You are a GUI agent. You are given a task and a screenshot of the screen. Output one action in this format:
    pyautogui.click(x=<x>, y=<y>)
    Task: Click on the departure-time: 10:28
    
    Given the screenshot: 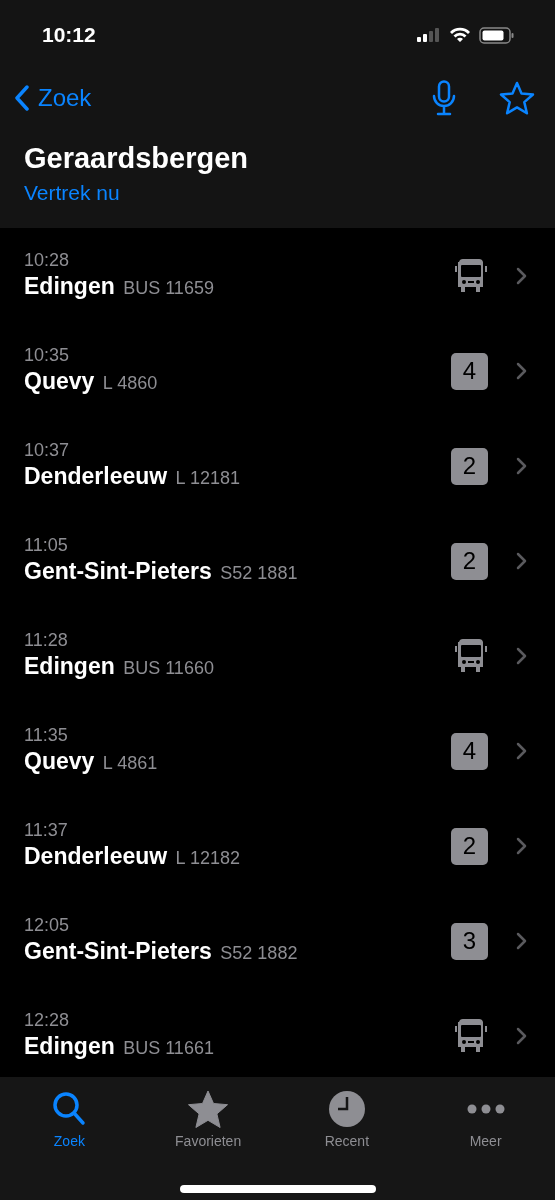 What is the action you would take?
    pyautogui.click(x=47, y=259)
    